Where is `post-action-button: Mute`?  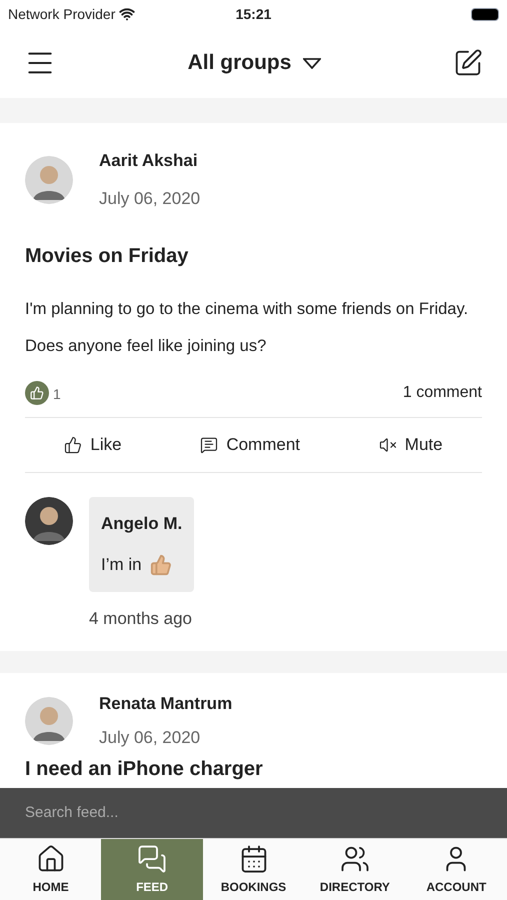 post-action-button: Mute is located at coordinates (410, 445).